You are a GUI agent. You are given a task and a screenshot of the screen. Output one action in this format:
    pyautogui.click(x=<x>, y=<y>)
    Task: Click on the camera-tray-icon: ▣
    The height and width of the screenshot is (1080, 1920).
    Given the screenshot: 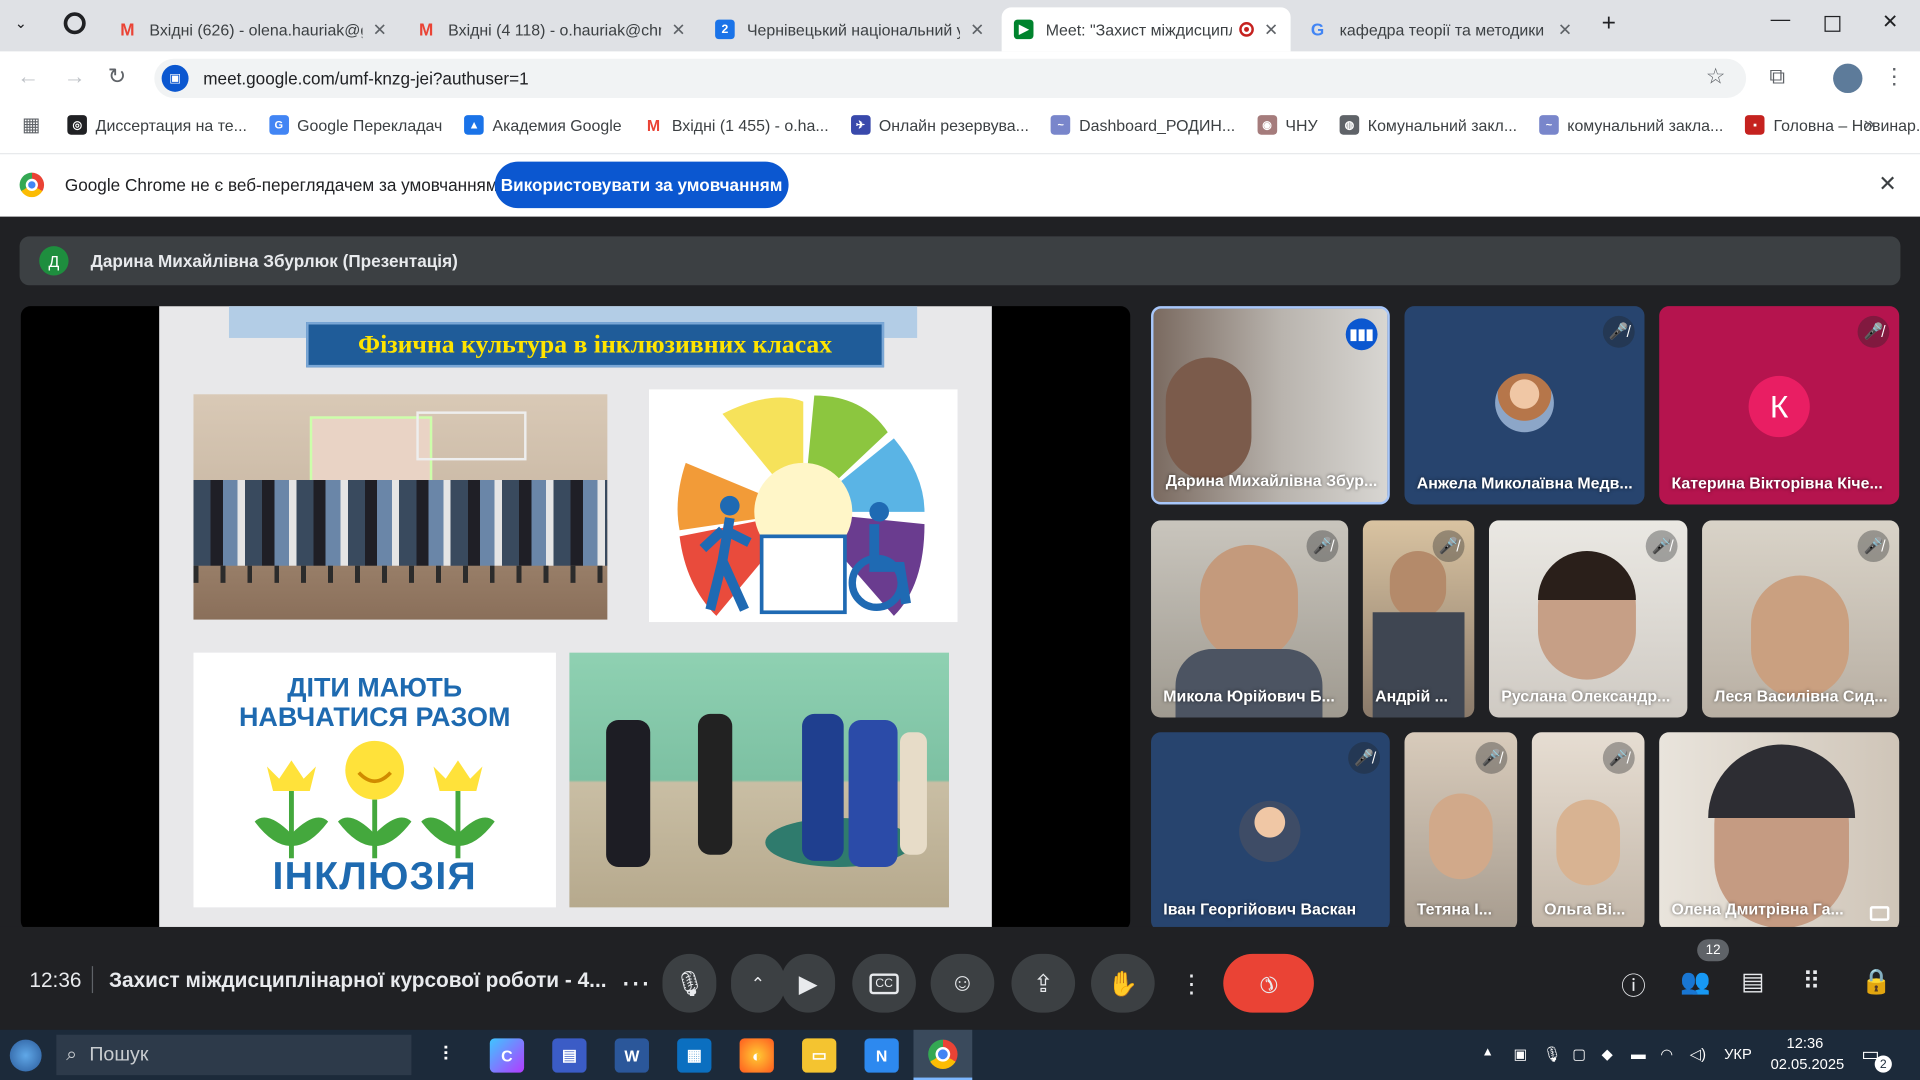 What is the action you would take?
    pyautogui.click(x=1520, y=1054)
    